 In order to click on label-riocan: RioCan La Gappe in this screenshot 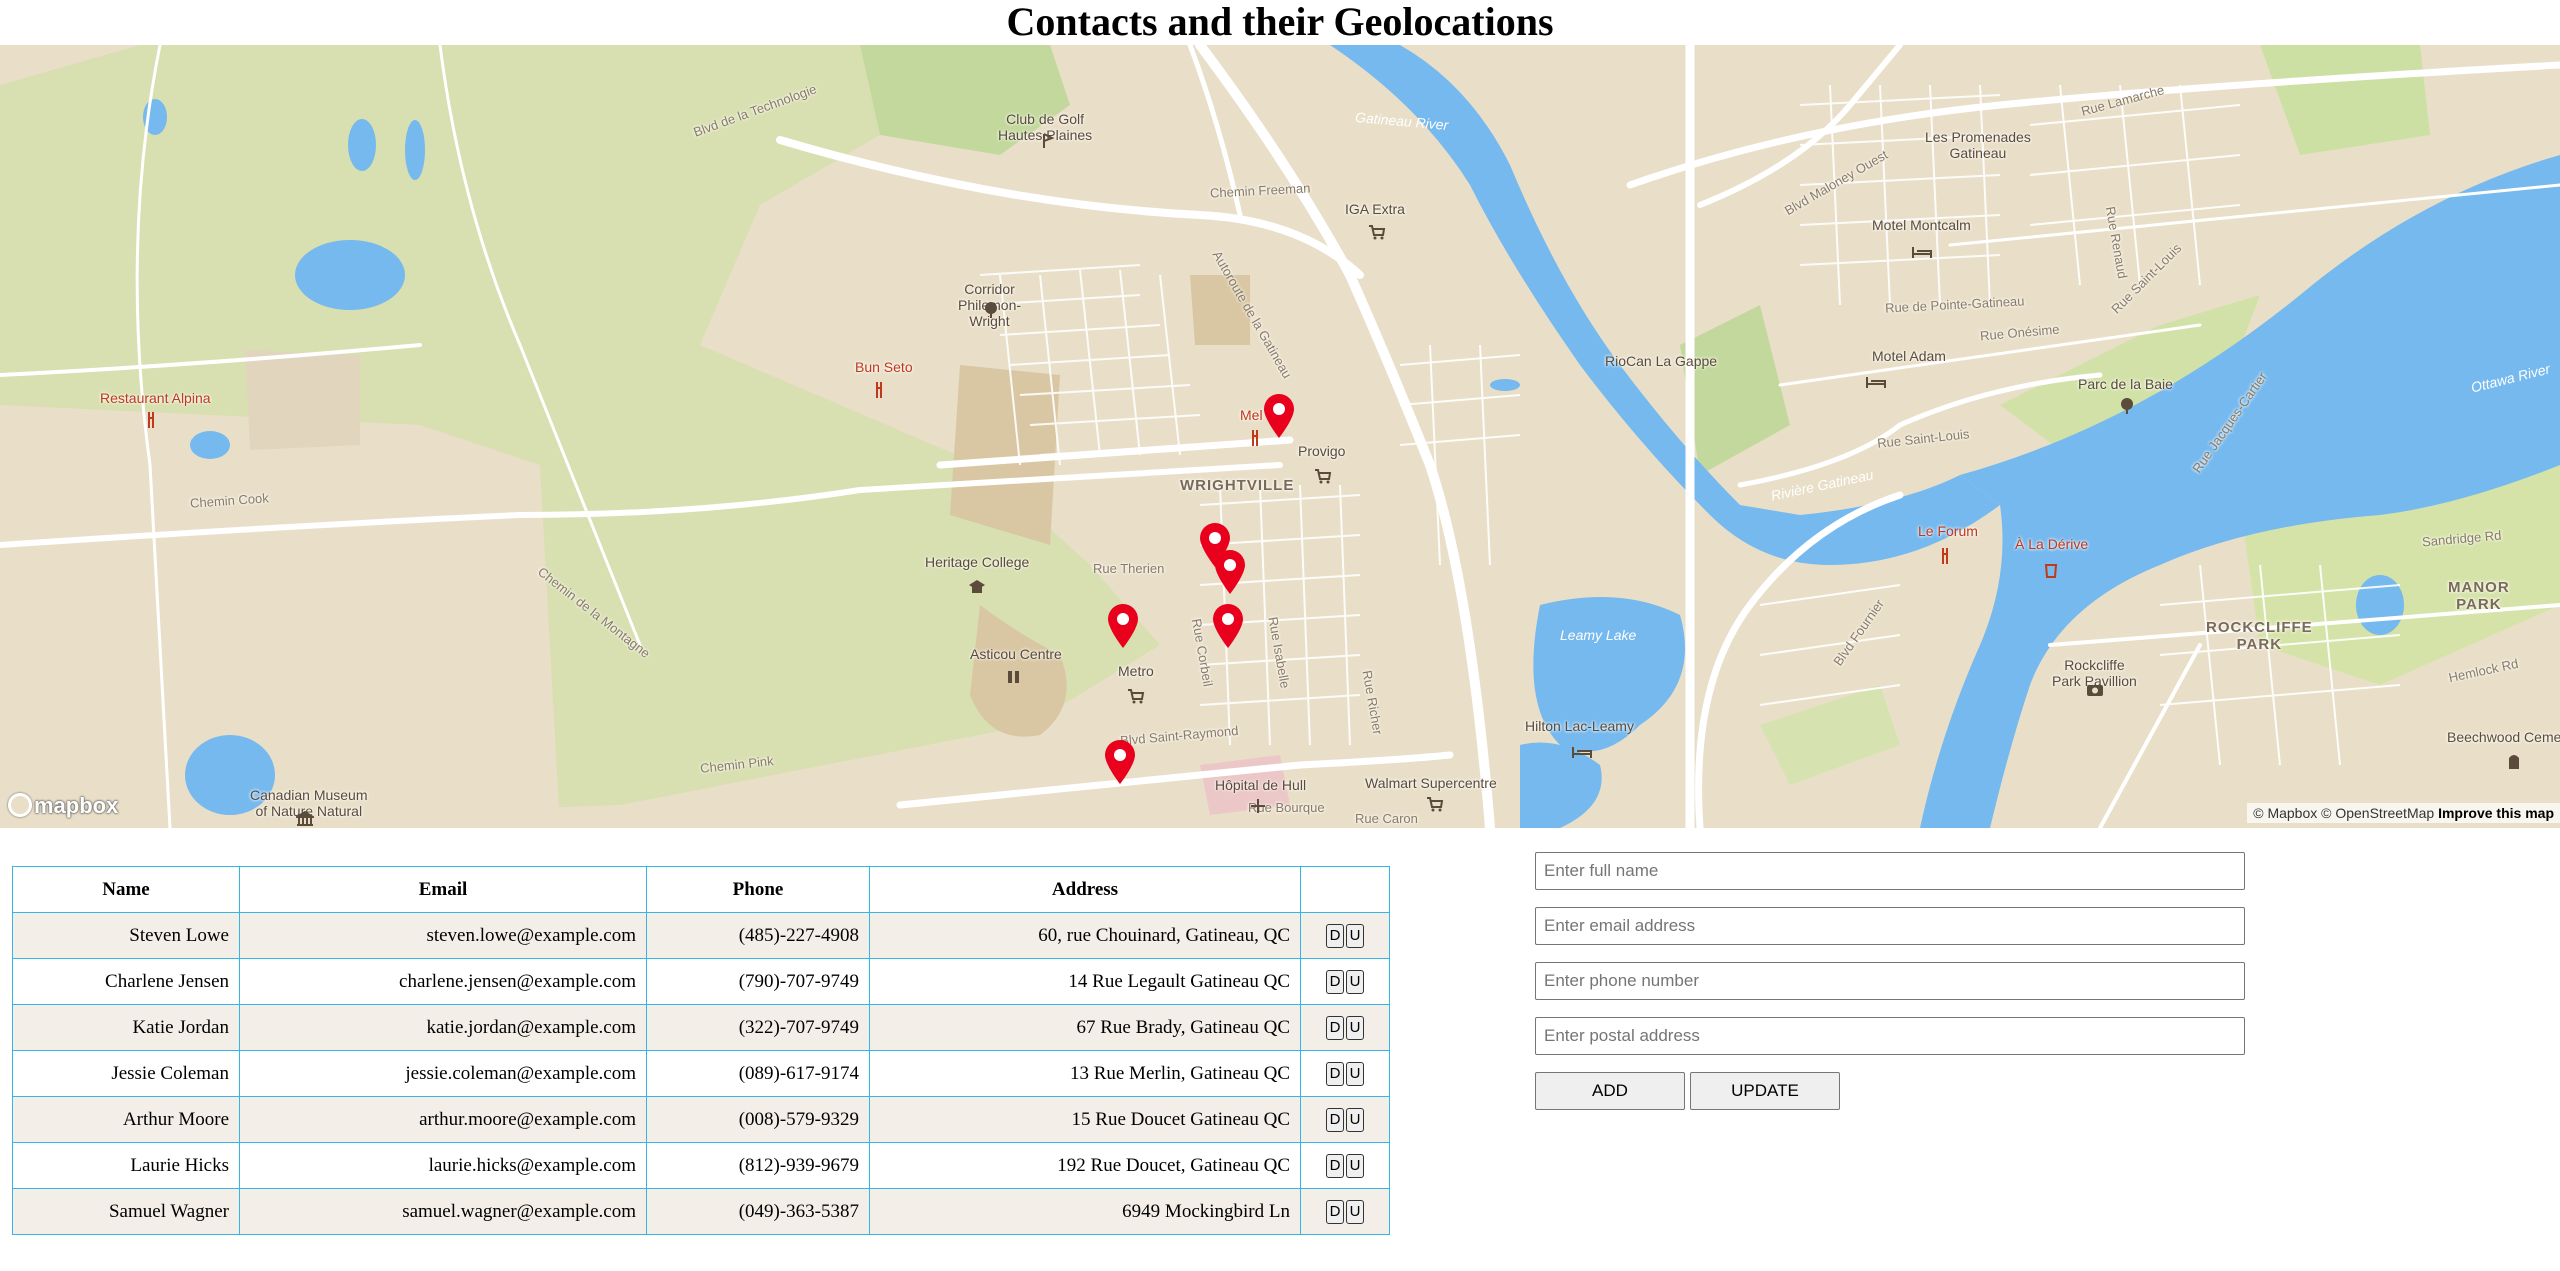, I will do `click(1661, 361)`.